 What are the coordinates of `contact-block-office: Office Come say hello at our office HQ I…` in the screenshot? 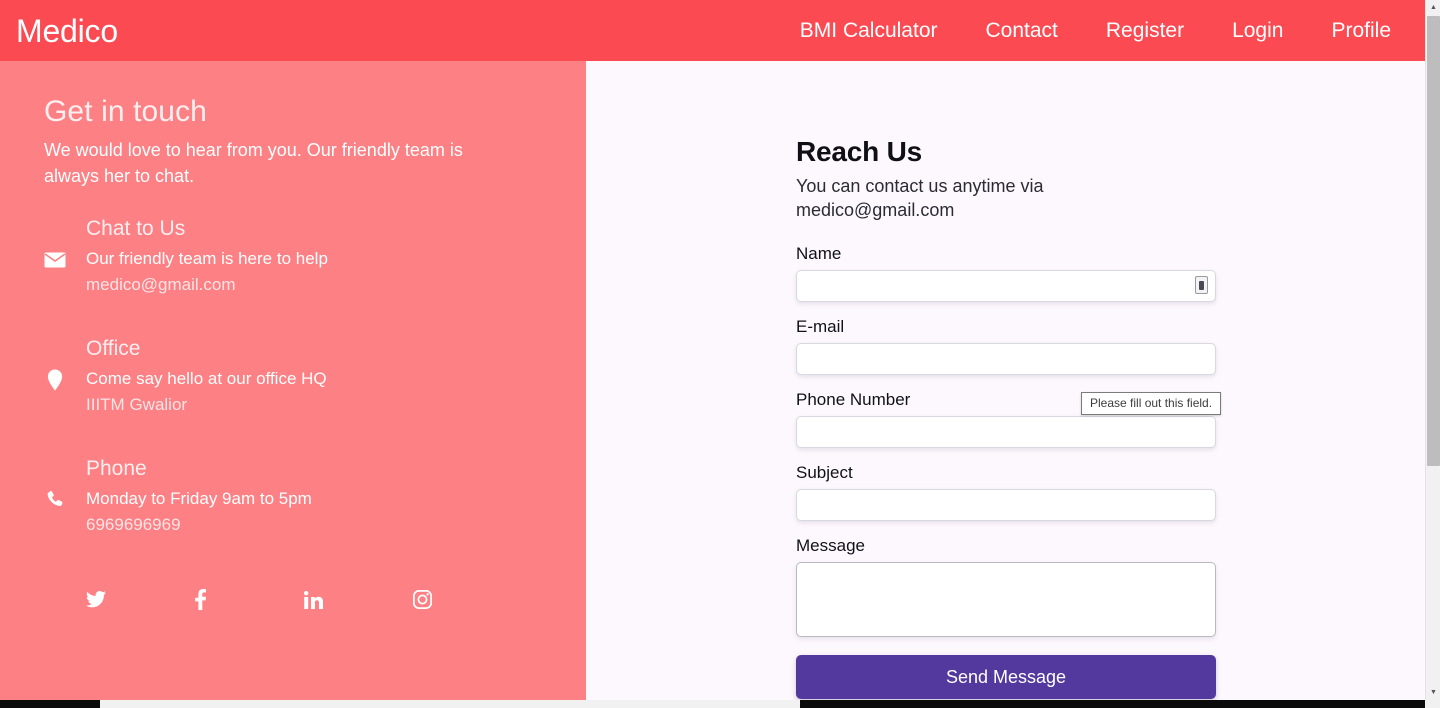 It's located at (295, 383).